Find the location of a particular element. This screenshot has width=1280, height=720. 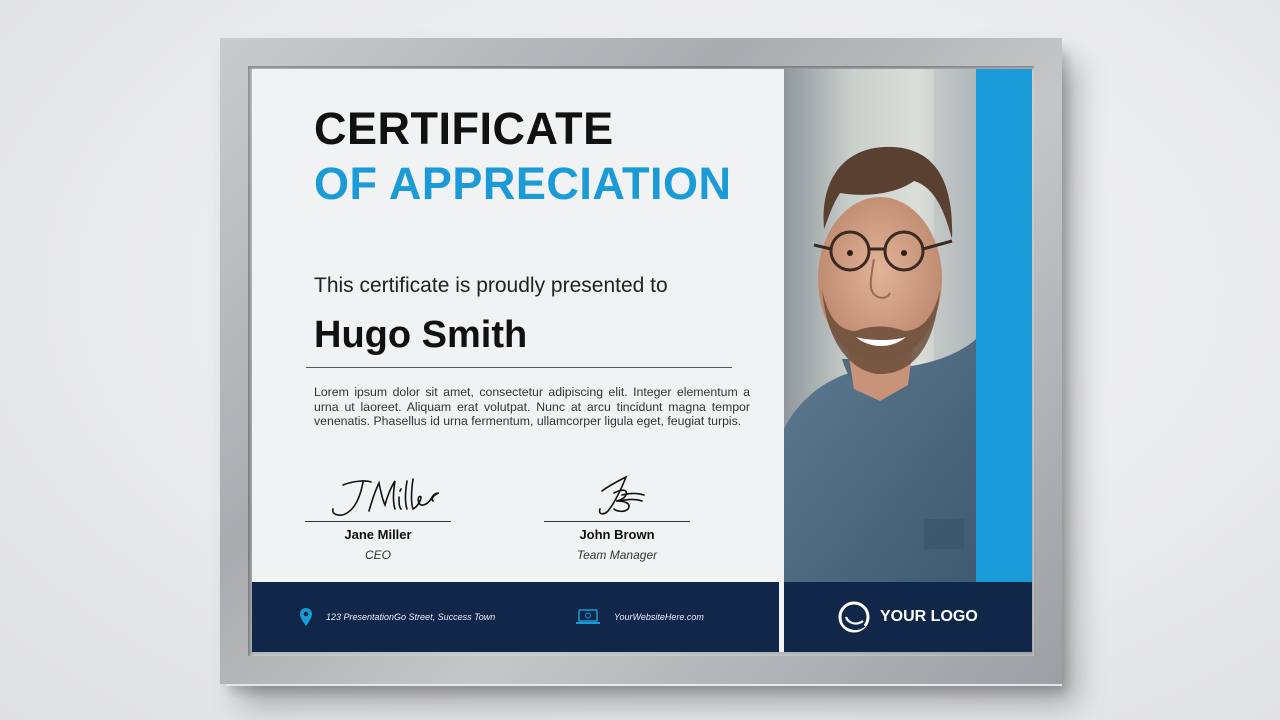

logo-ring-icon is located at coordinates (854, 617).